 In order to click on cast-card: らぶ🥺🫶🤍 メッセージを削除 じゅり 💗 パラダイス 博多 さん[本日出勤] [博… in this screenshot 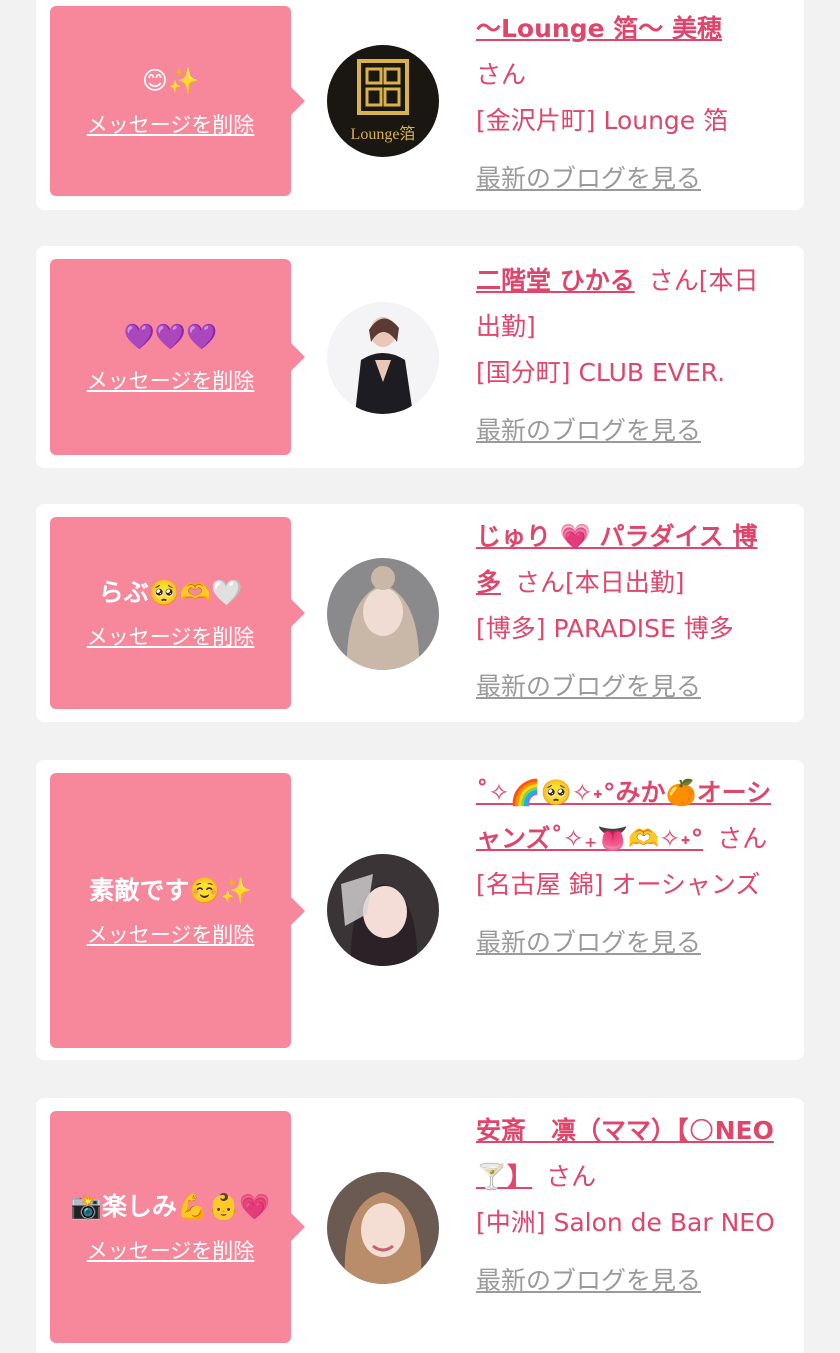, I will do `click(420, 613)`.